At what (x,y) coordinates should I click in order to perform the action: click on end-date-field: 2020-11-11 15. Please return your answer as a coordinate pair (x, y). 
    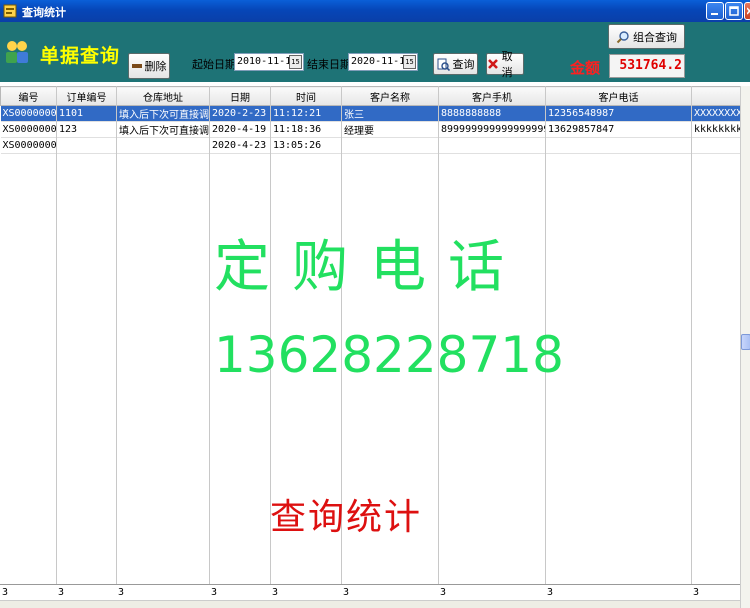
    Looking at the image, I should click on (383, 62).